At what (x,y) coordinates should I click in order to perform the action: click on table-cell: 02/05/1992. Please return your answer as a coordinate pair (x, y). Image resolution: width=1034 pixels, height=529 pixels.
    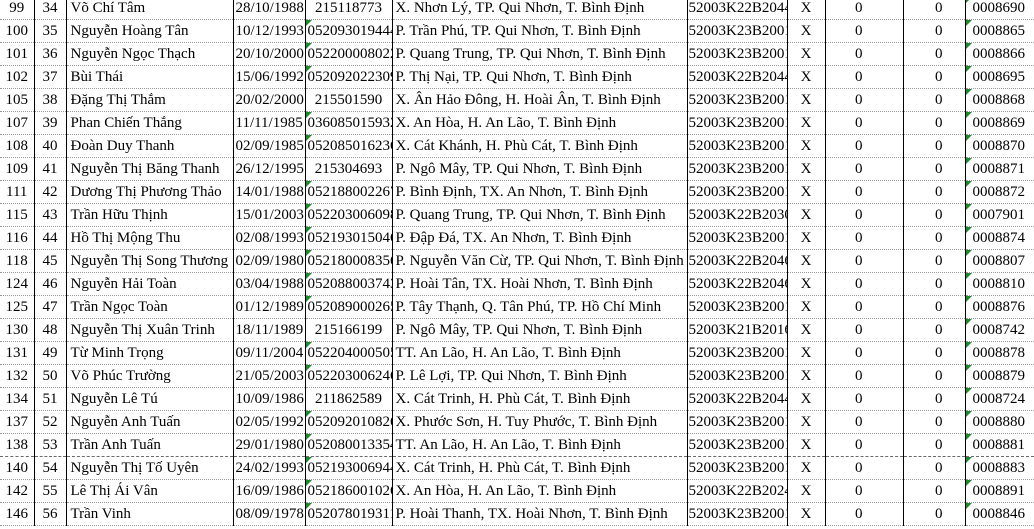
    Looking at the image, I should click on (269, 422).